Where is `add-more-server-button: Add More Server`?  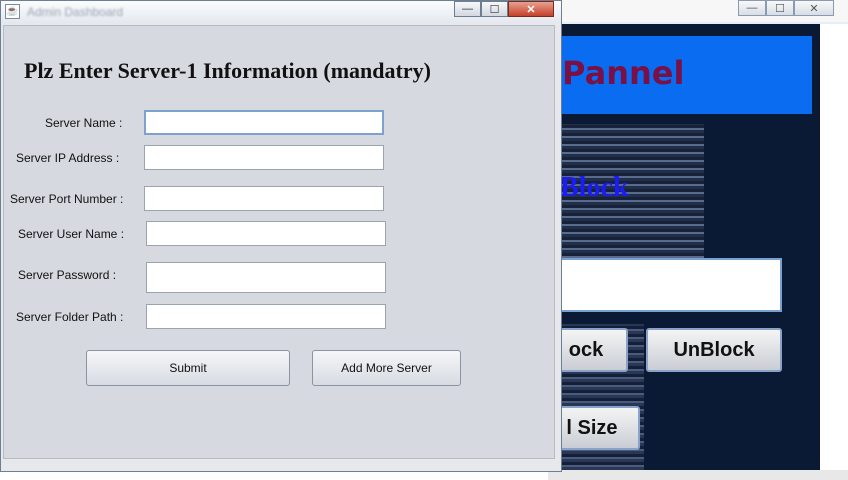
add-more-server-button: Add More Server is located at coordinates (386, 368).